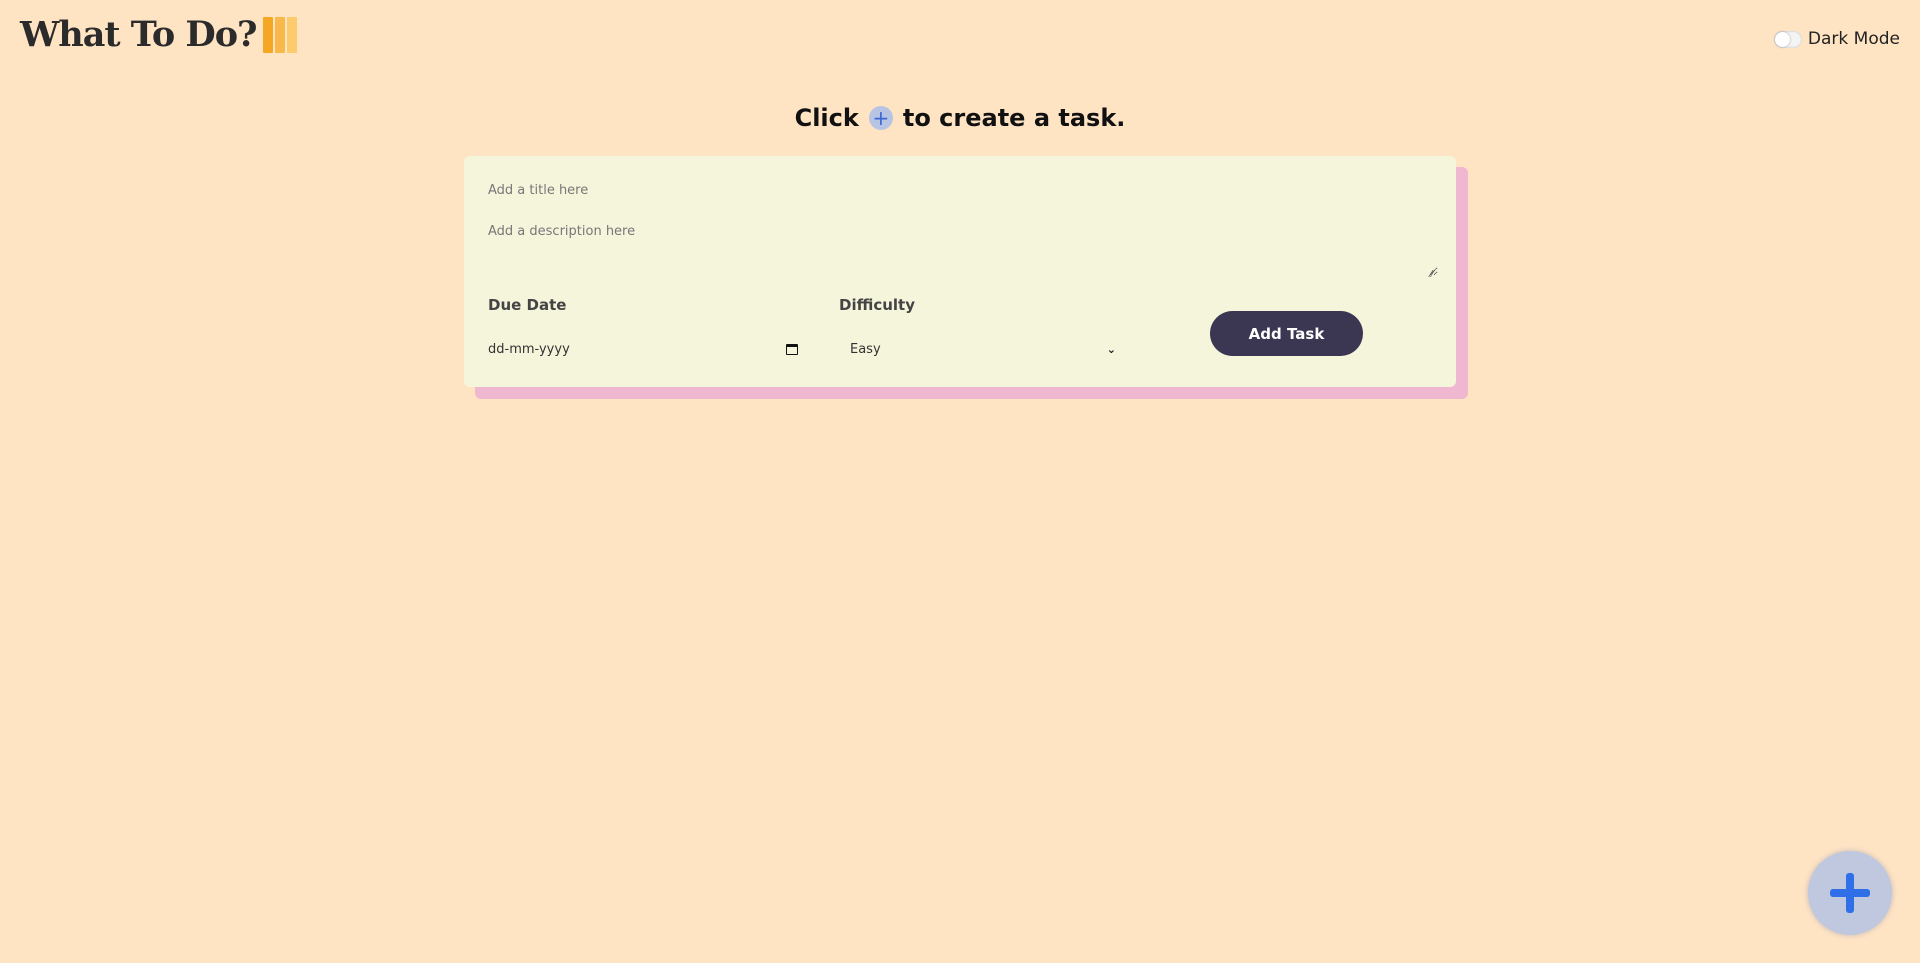  Describe the element at coordinates (1111, 349) in the screenshot. I see `chevron-down-icon: ⌄` at that location.